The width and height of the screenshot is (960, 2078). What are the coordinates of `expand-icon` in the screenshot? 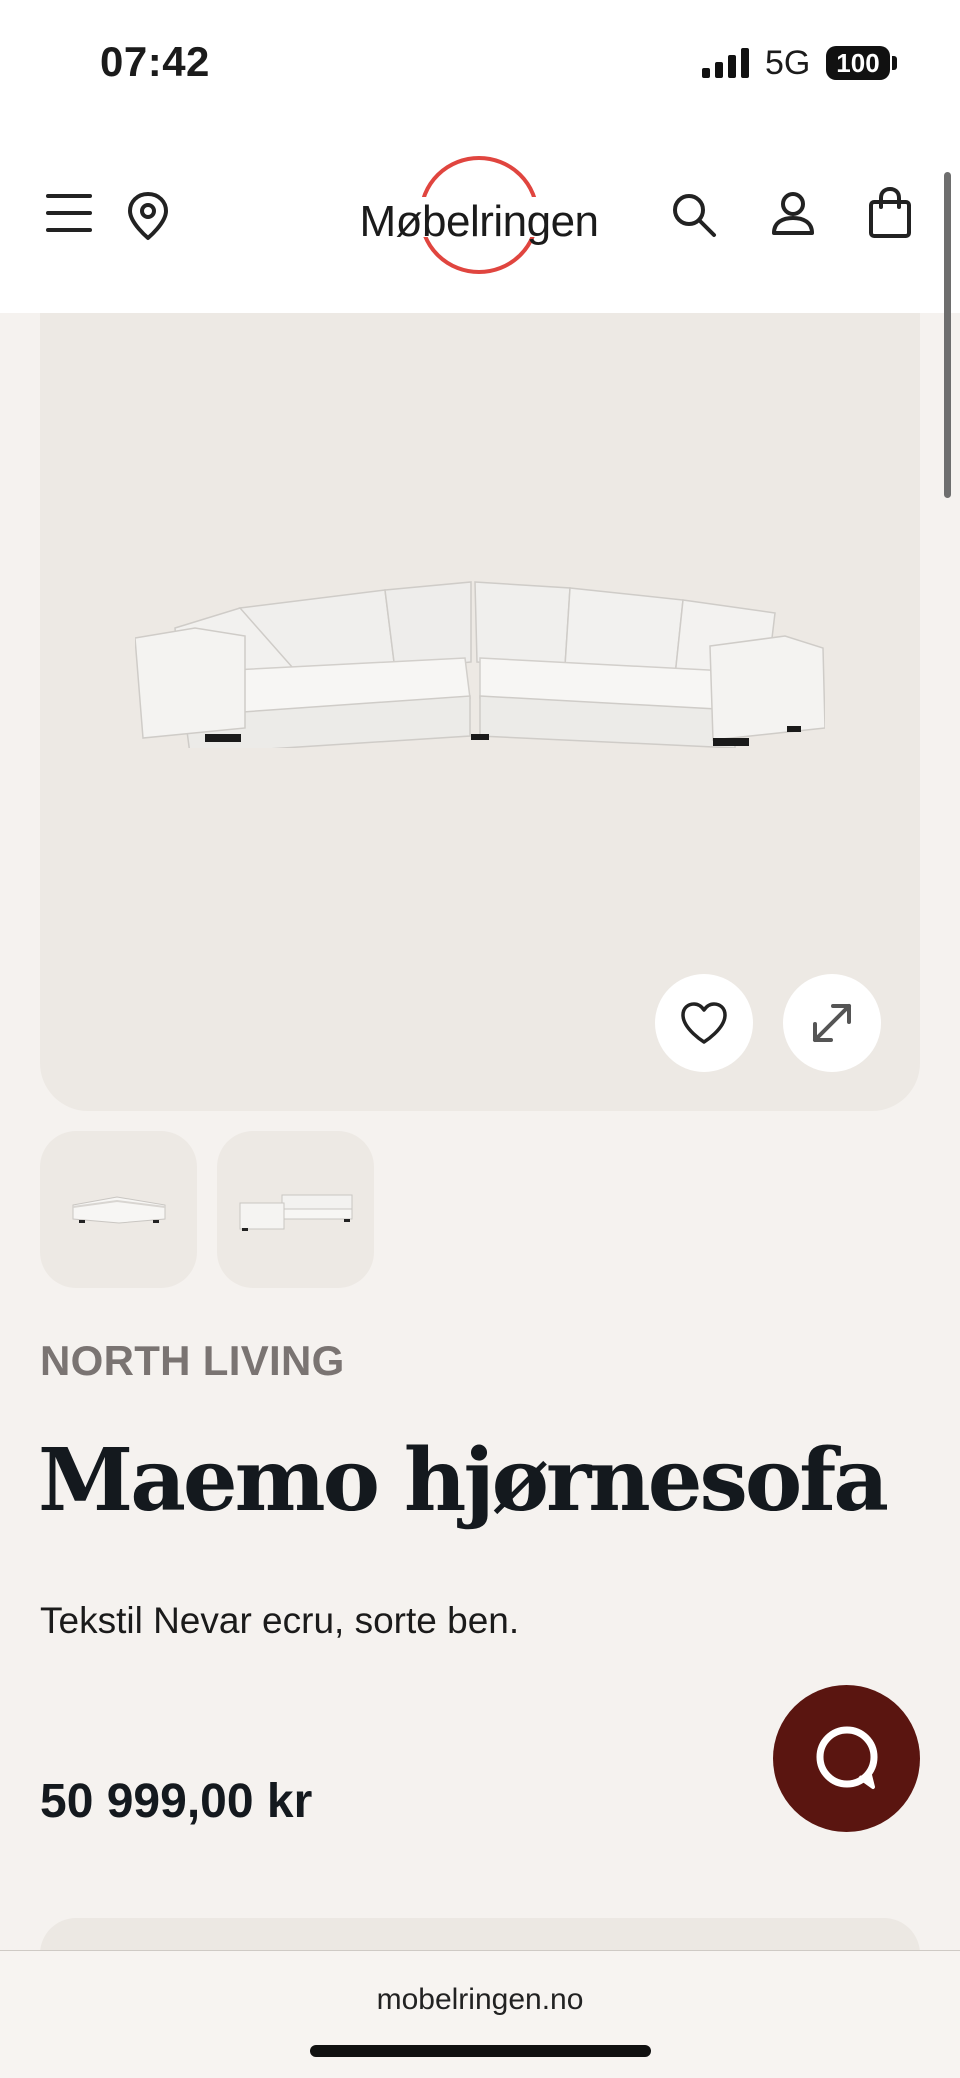 It's located at (832, 1023).